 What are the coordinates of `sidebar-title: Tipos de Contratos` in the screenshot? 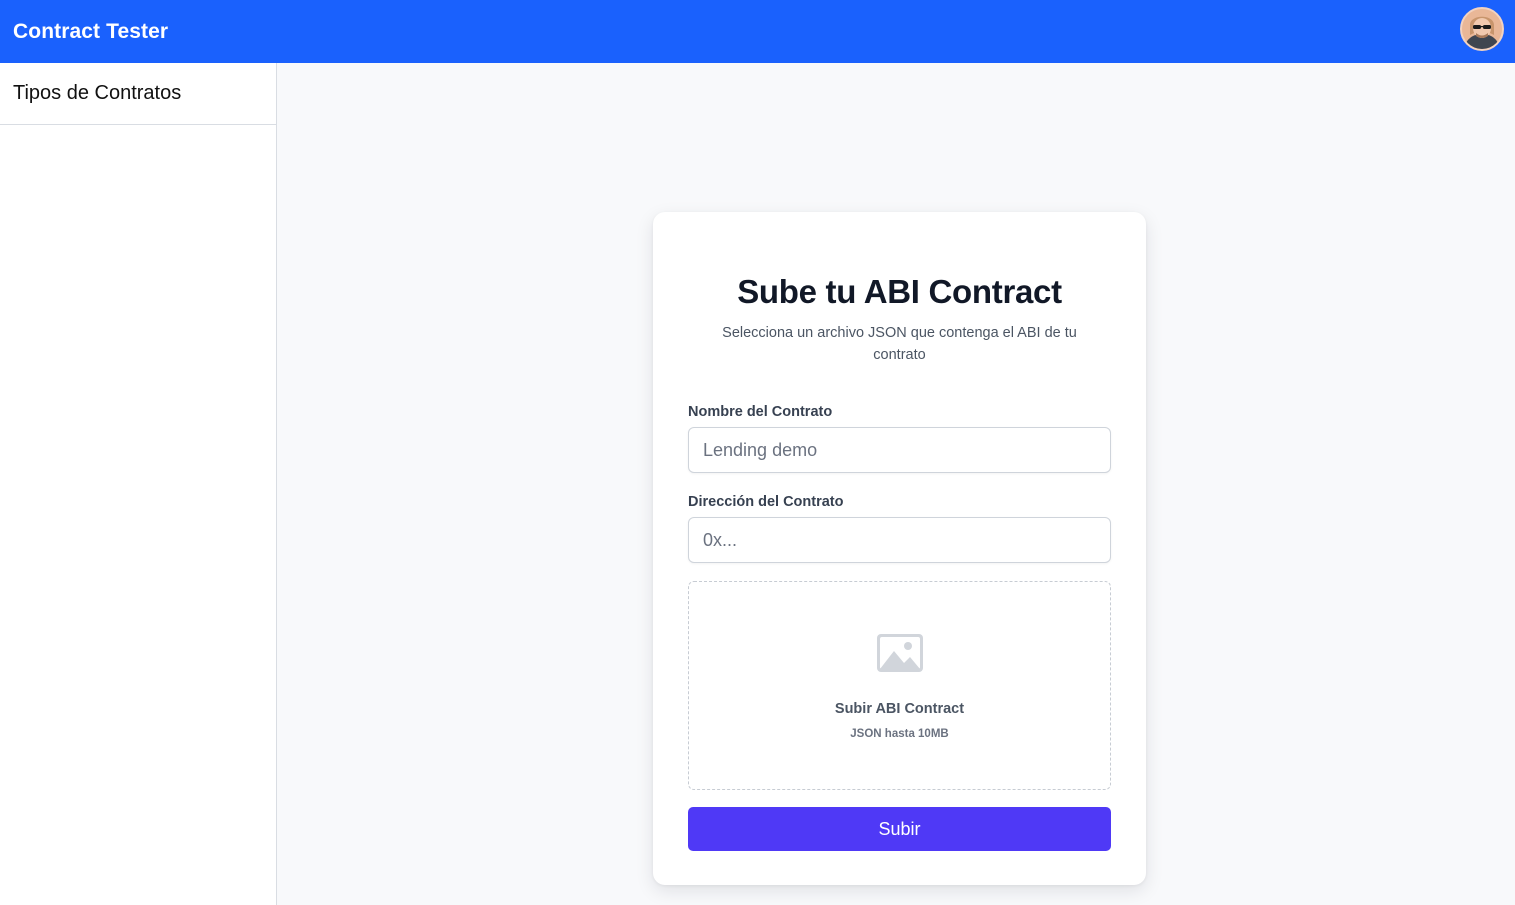 It's located at (138, 94).